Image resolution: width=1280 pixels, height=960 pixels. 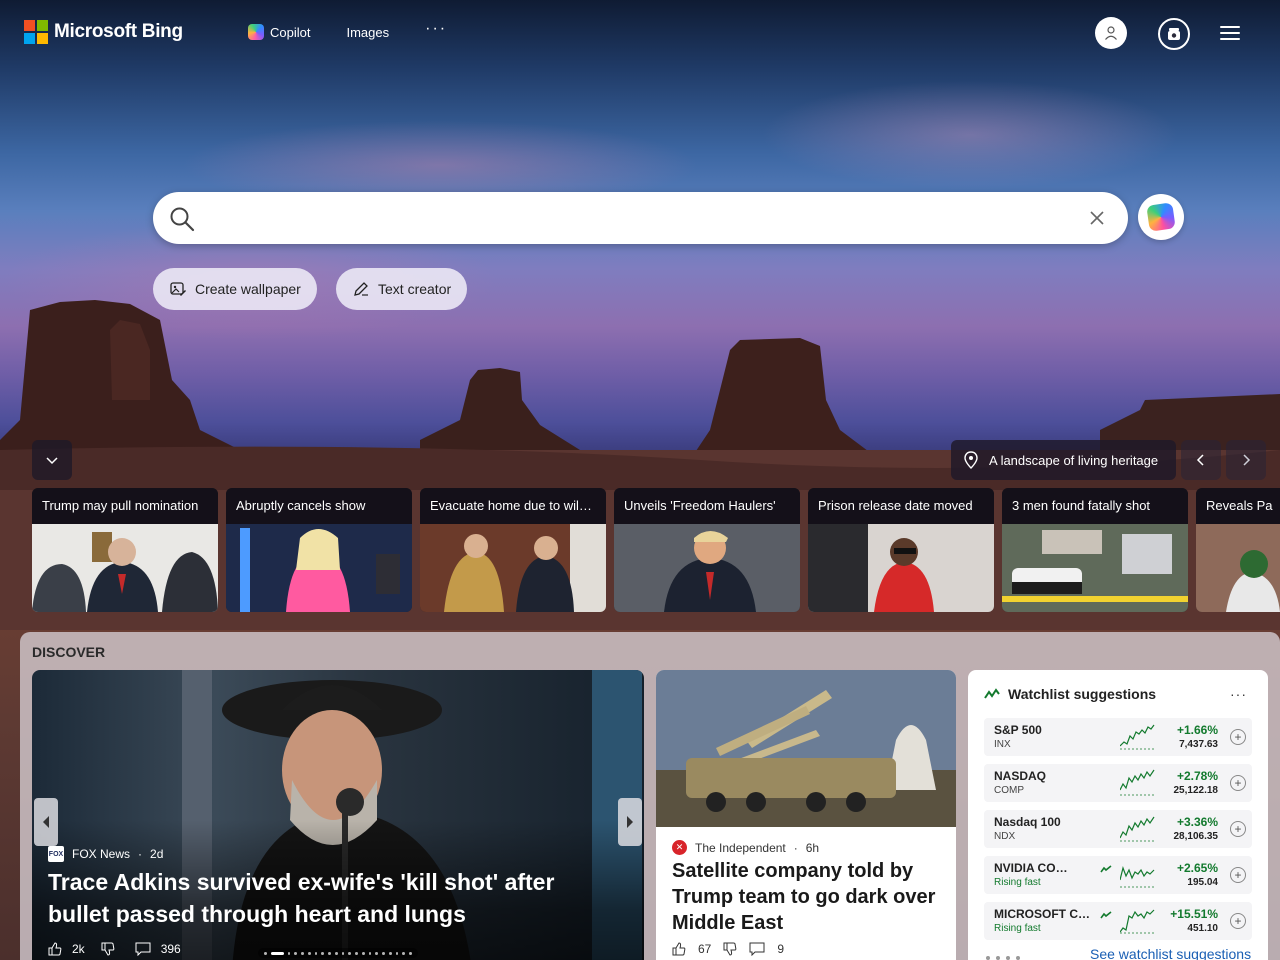 What do you see at coordinates (36, 32) in the screenshot?
I see `microsoft-logo-icon` at bounding box center [36, 32].